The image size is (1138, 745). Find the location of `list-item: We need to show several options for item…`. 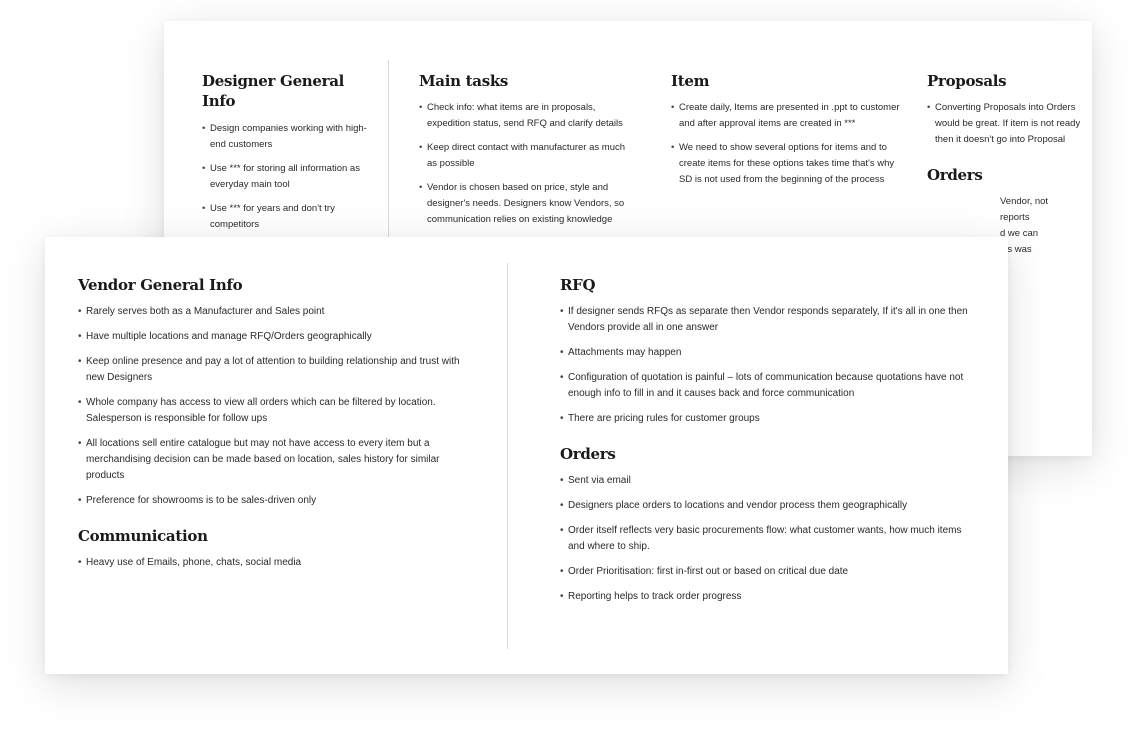

list-item: We need to show several options for item… is located at coordinates (788, 164).